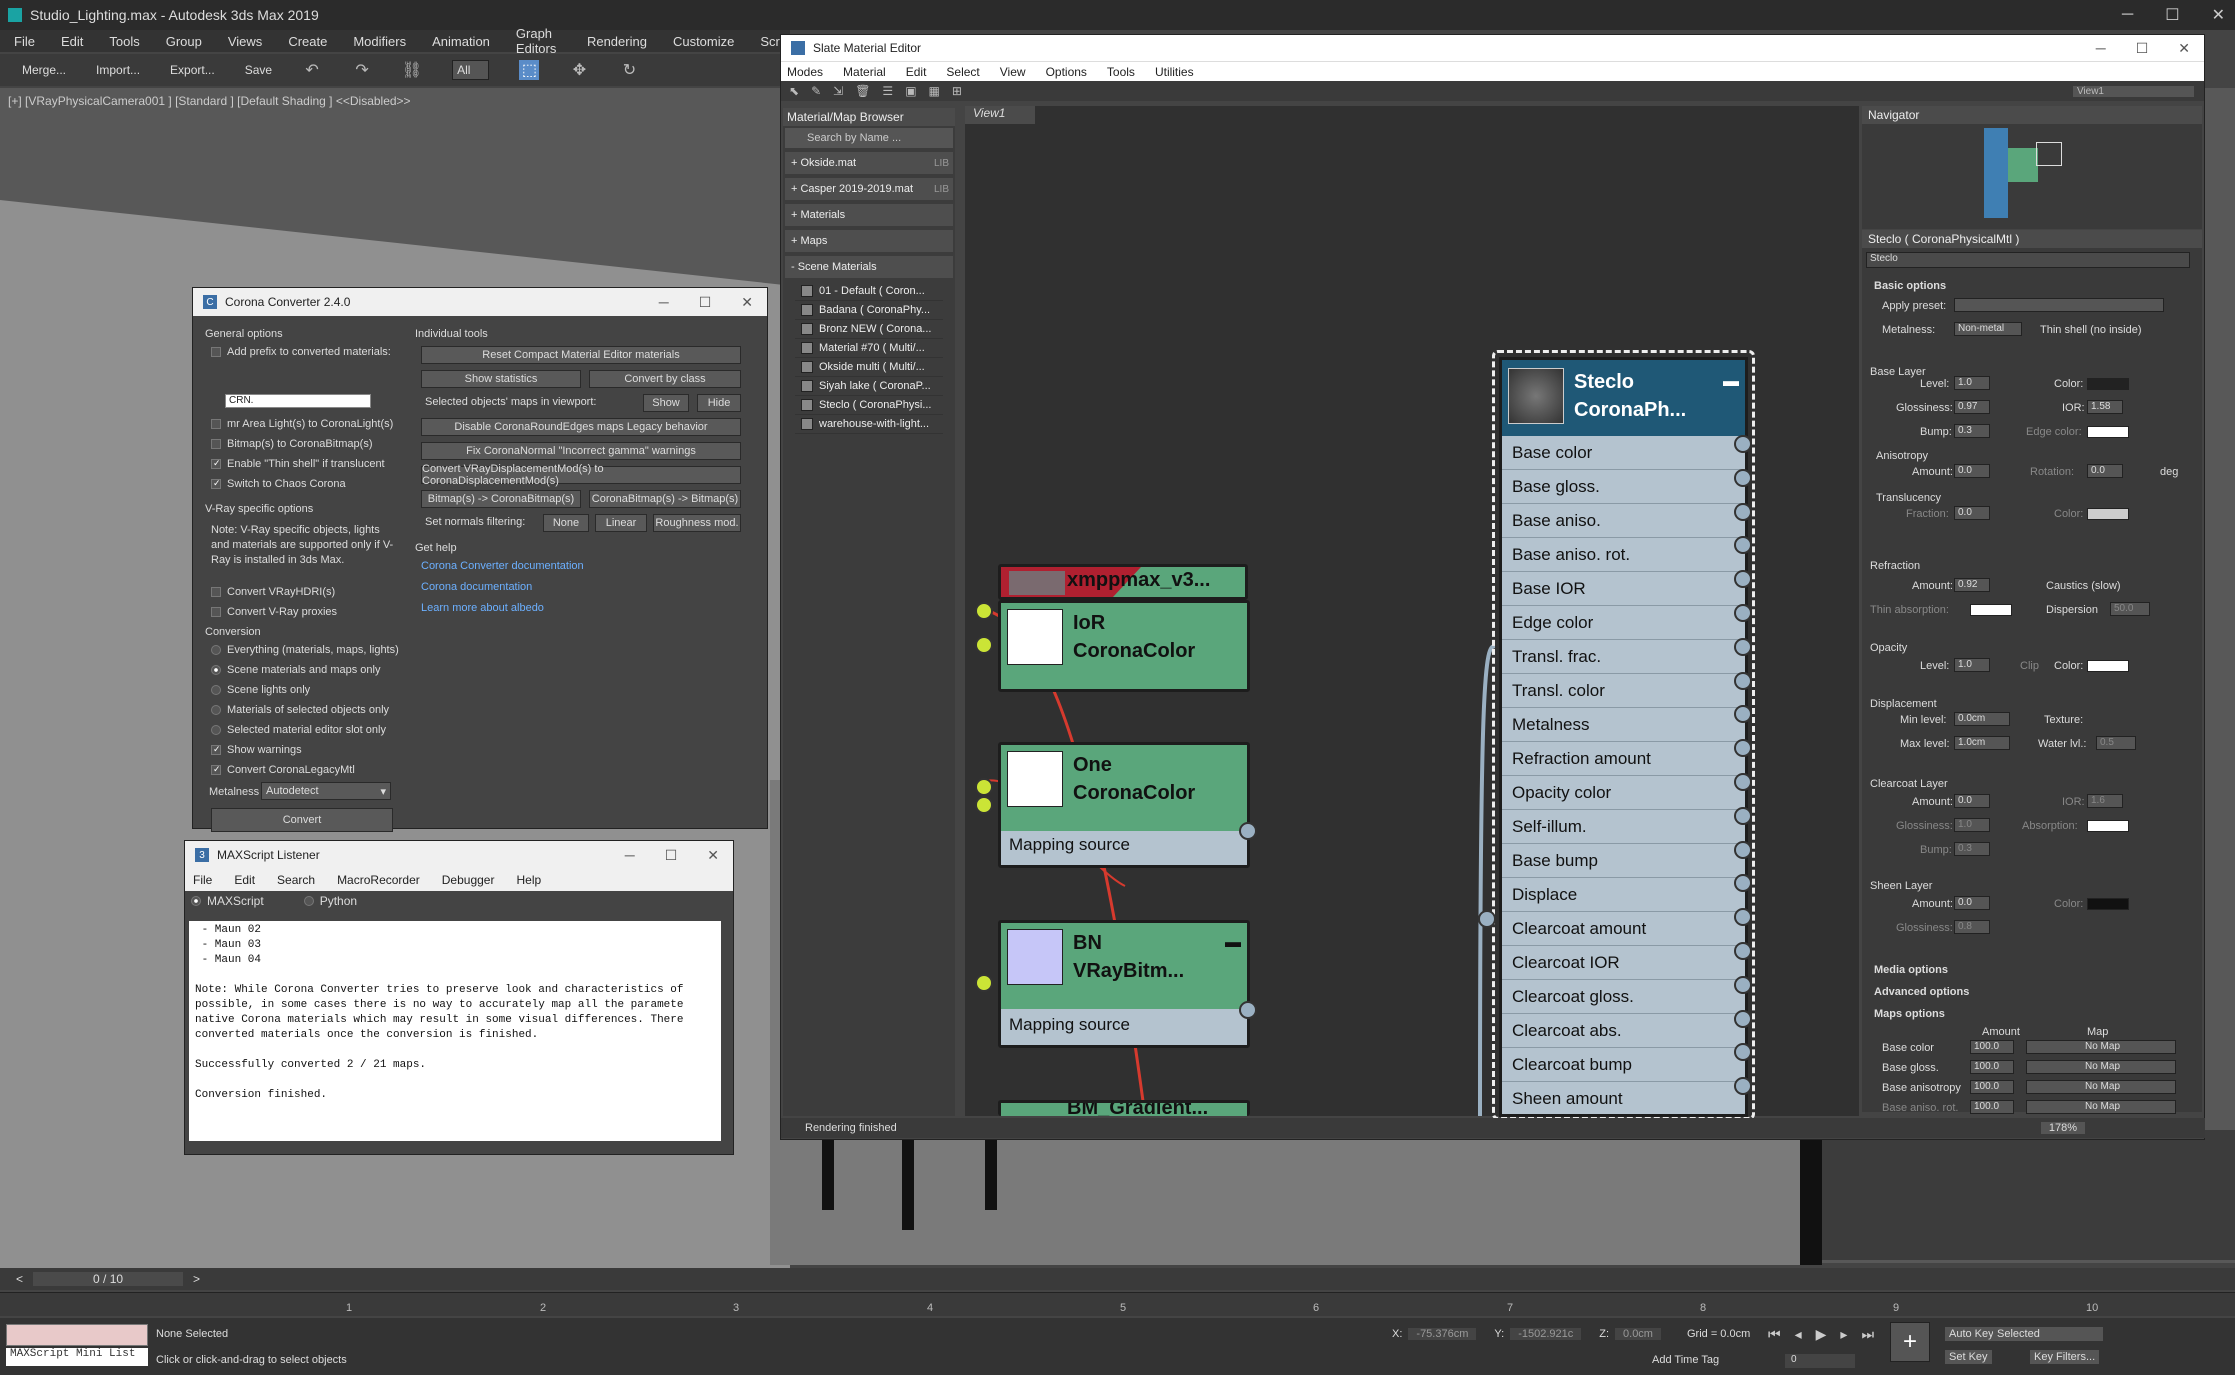 The width and height of the screenshot is (2235, 1375). Describe the element at coordinates (1623, 725) in the screenshot. I see `node-slot: Metalness` at that location.